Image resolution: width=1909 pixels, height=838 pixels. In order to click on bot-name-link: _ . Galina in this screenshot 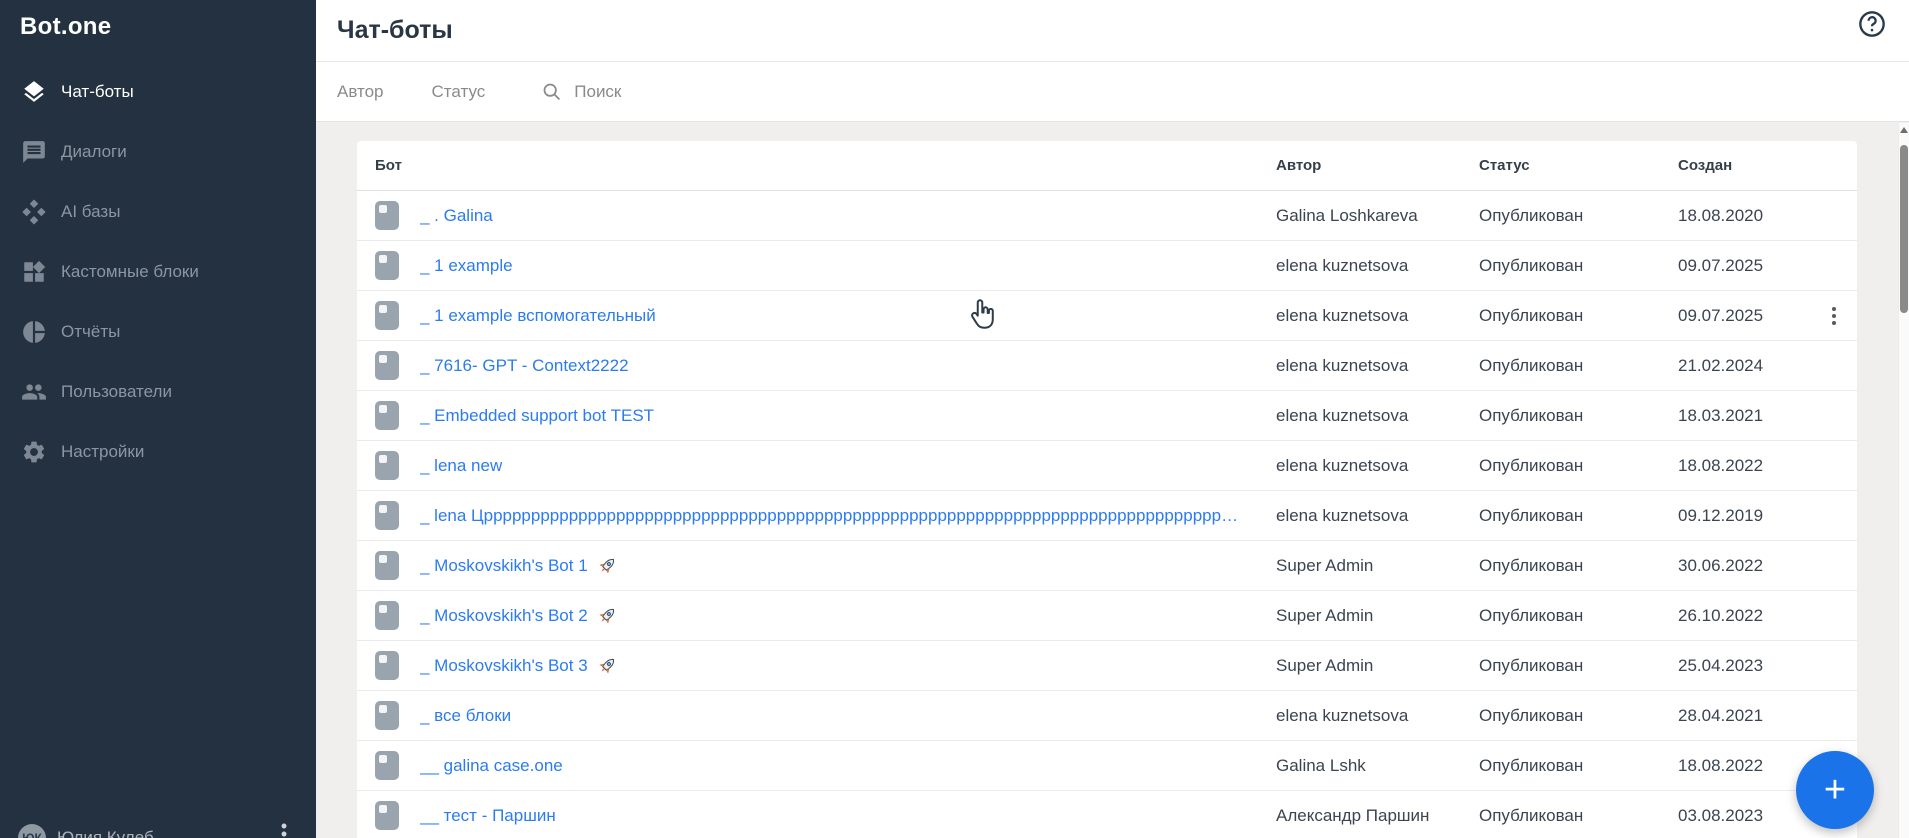, I will do `click(456, 216)`.